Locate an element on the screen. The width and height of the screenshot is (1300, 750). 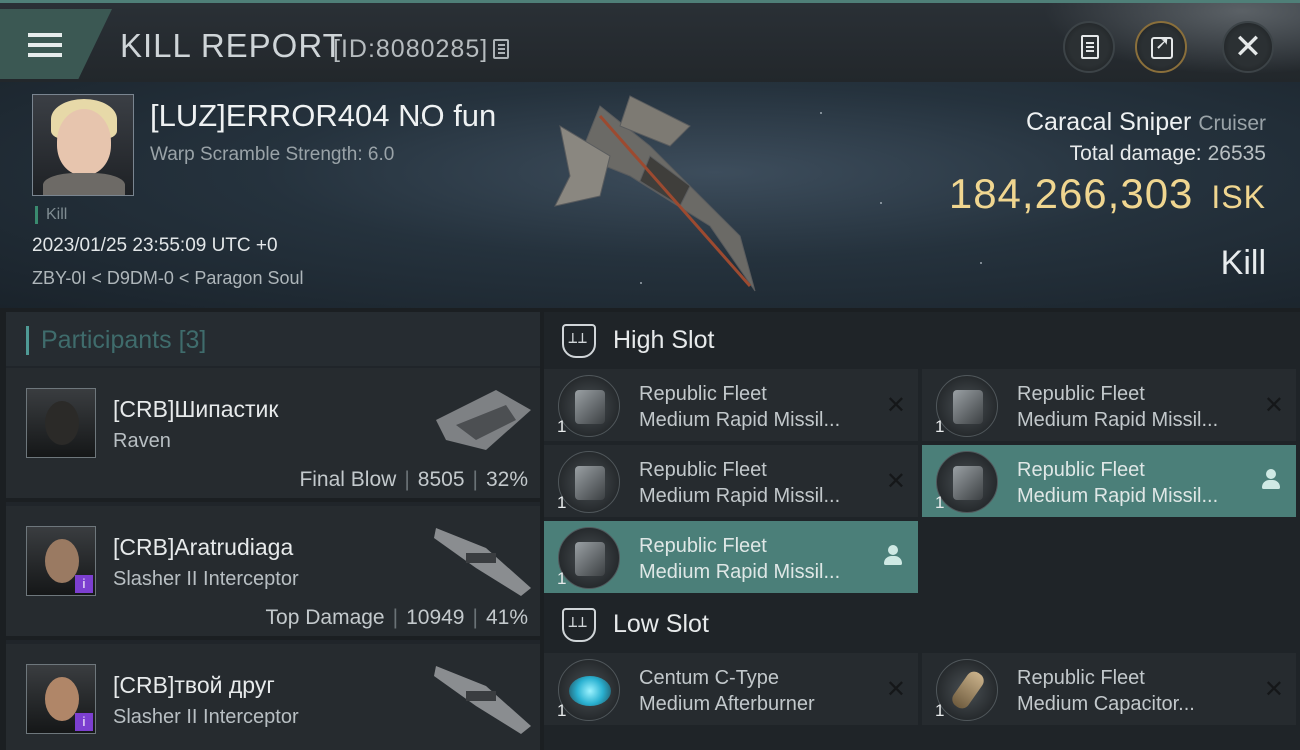
module-name: Centum C-Type Medium Afterburner is located at coordinates (727, 691).